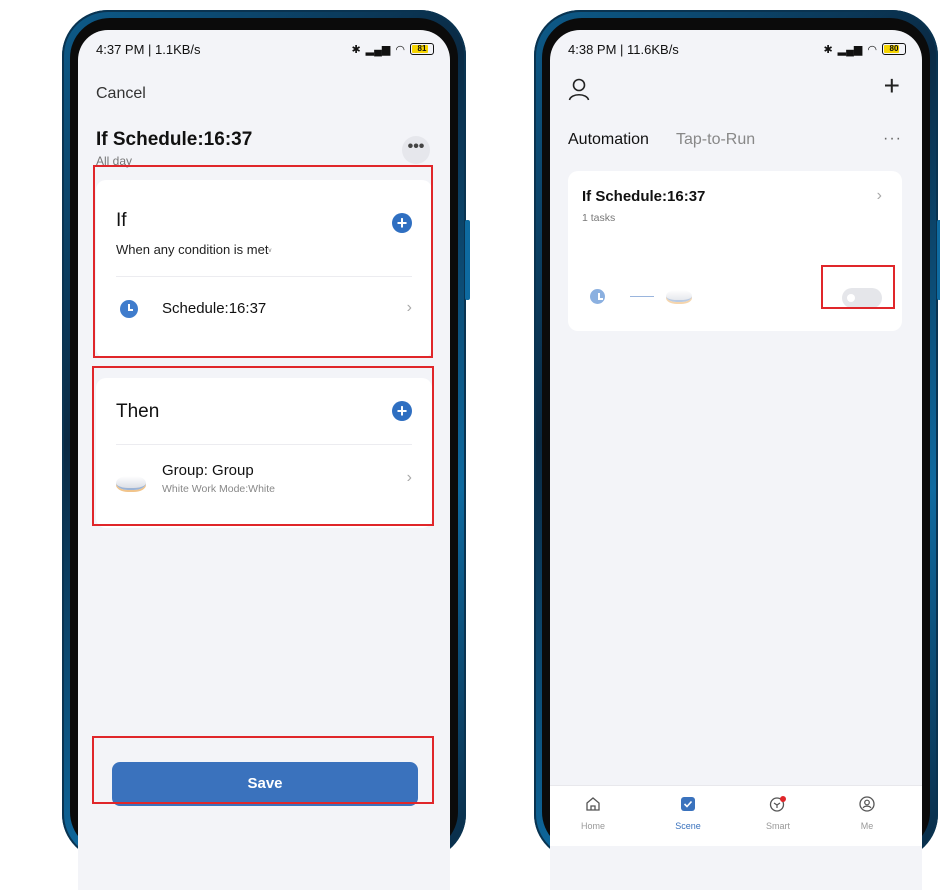 The height and width of the screenshot is (890, 940). Describe the element at coordinates (467, 260) in the screenshot. I see `side-button` at that location.